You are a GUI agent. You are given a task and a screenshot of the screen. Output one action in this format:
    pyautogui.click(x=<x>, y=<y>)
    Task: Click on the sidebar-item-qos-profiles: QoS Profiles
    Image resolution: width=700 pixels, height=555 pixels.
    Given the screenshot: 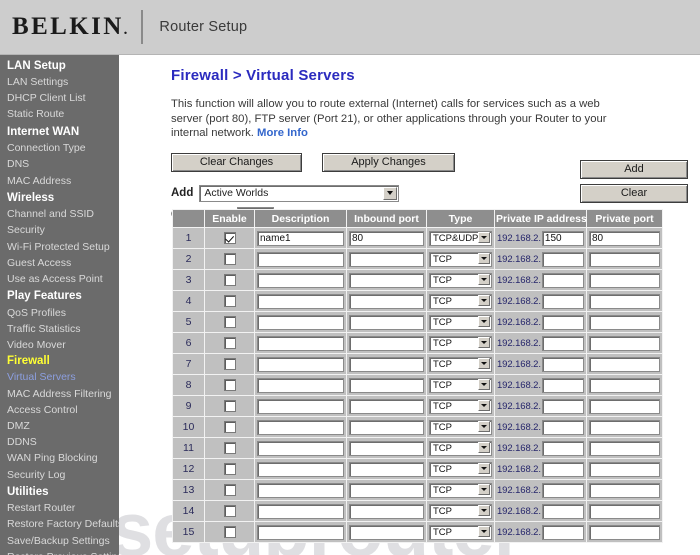 What is the action you would take?
    pyautogui.click(x=59, y=313)
    